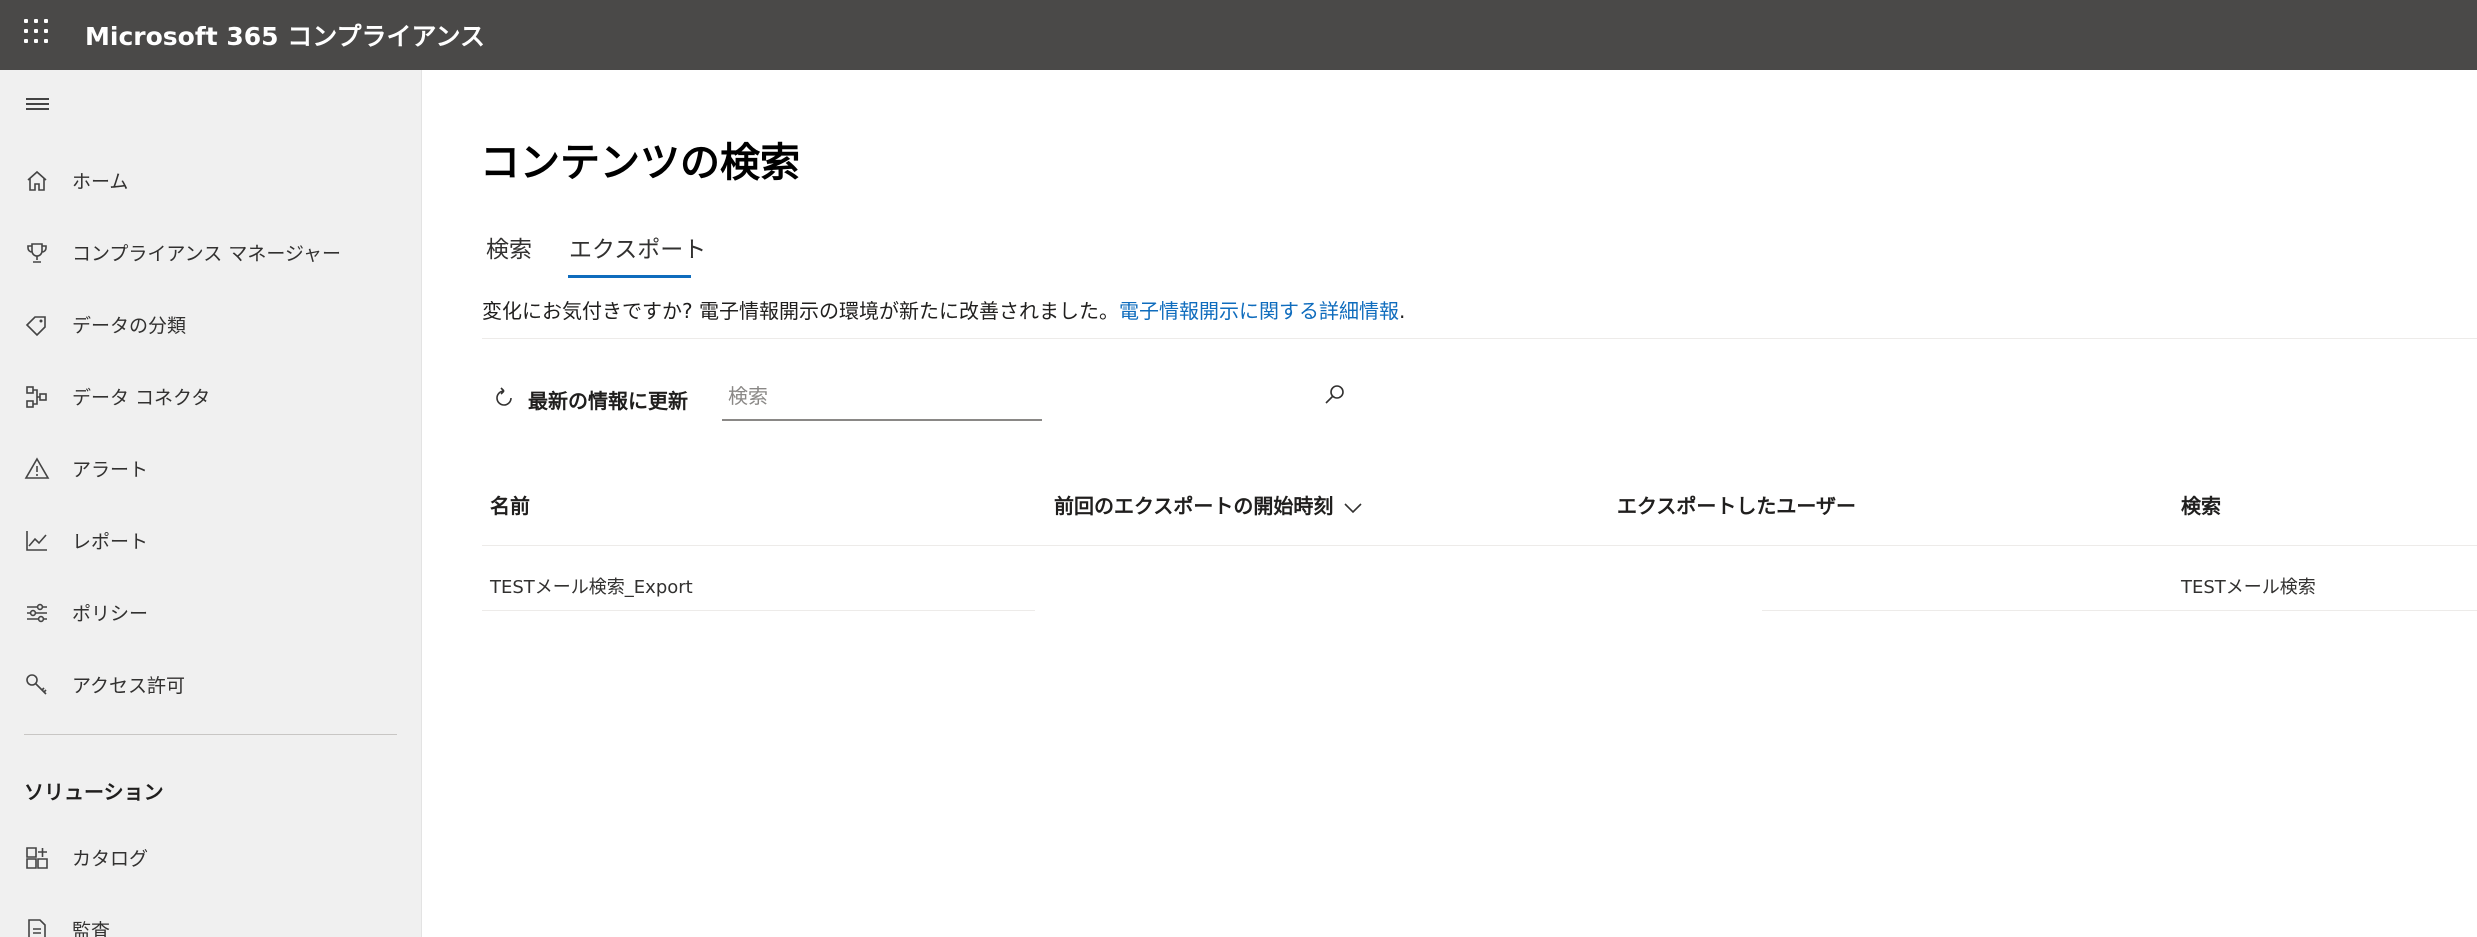 The width and height of the screenshot is (2477, 937). What do you see at coordinates (37, 613) in the screenshot?
I see `sliders-icon` at bounding box center [37, 613].